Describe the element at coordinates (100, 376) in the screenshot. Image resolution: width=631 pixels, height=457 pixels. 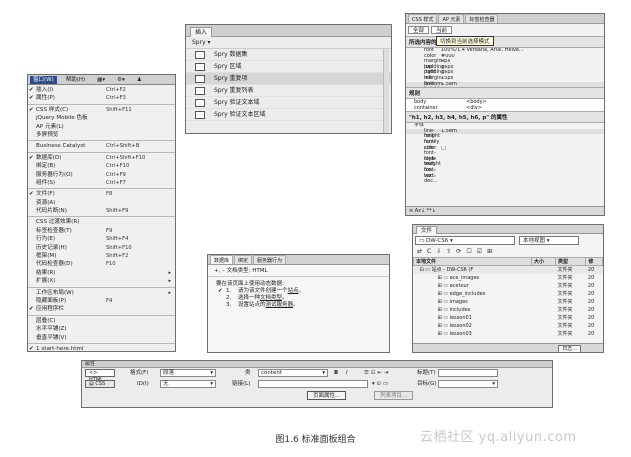
I see `html-mode-button: <> HTML` at that location.